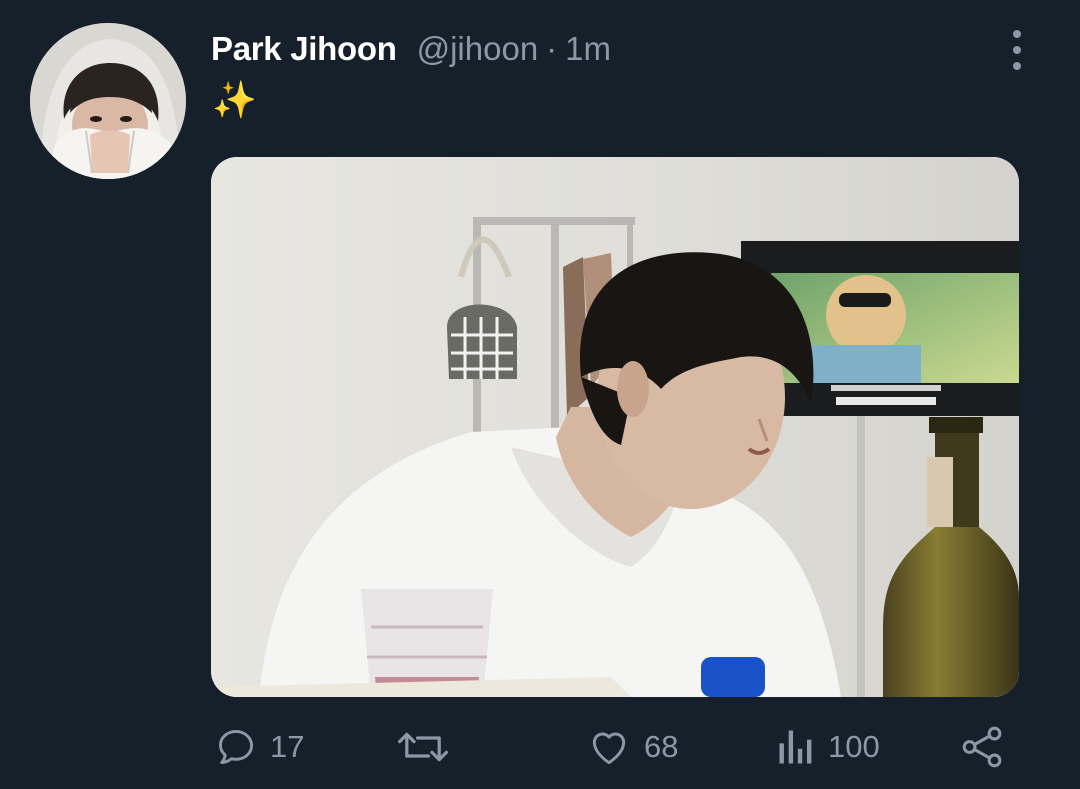  Describe the element at coordinates (411, 53) in the screenshot. I see `tweet-header: Park Jihoon @jihoon · 1m` at that location.